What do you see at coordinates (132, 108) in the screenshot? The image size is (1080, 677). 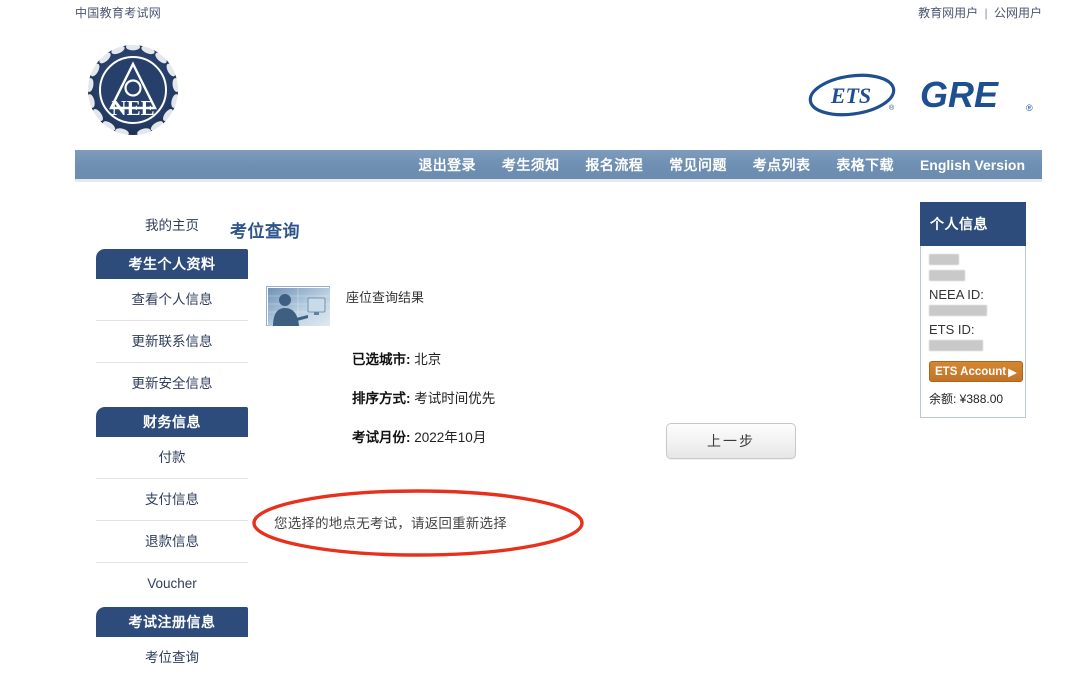 I see `neea-logo-text: NEE` at bounding box center [132, 108].